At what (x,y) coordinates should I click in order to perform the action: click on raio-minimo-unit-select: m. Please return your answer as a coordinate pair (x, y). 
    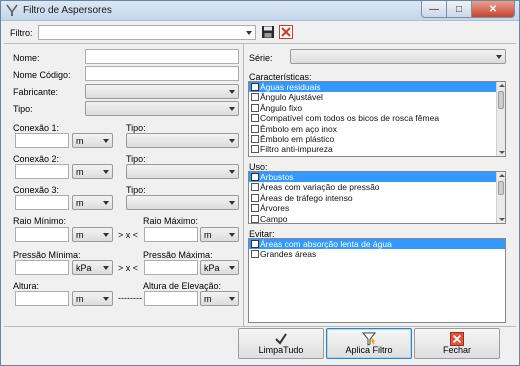
    Looking at the image, I should click on (92, 234).